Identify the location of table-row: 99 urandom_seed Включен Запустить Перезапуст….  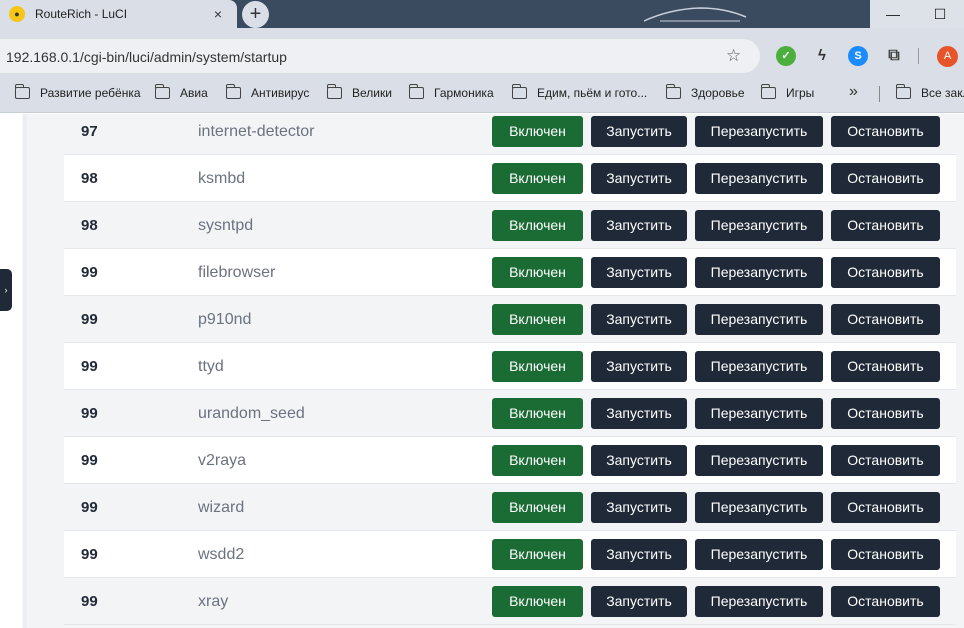
(510, 413).